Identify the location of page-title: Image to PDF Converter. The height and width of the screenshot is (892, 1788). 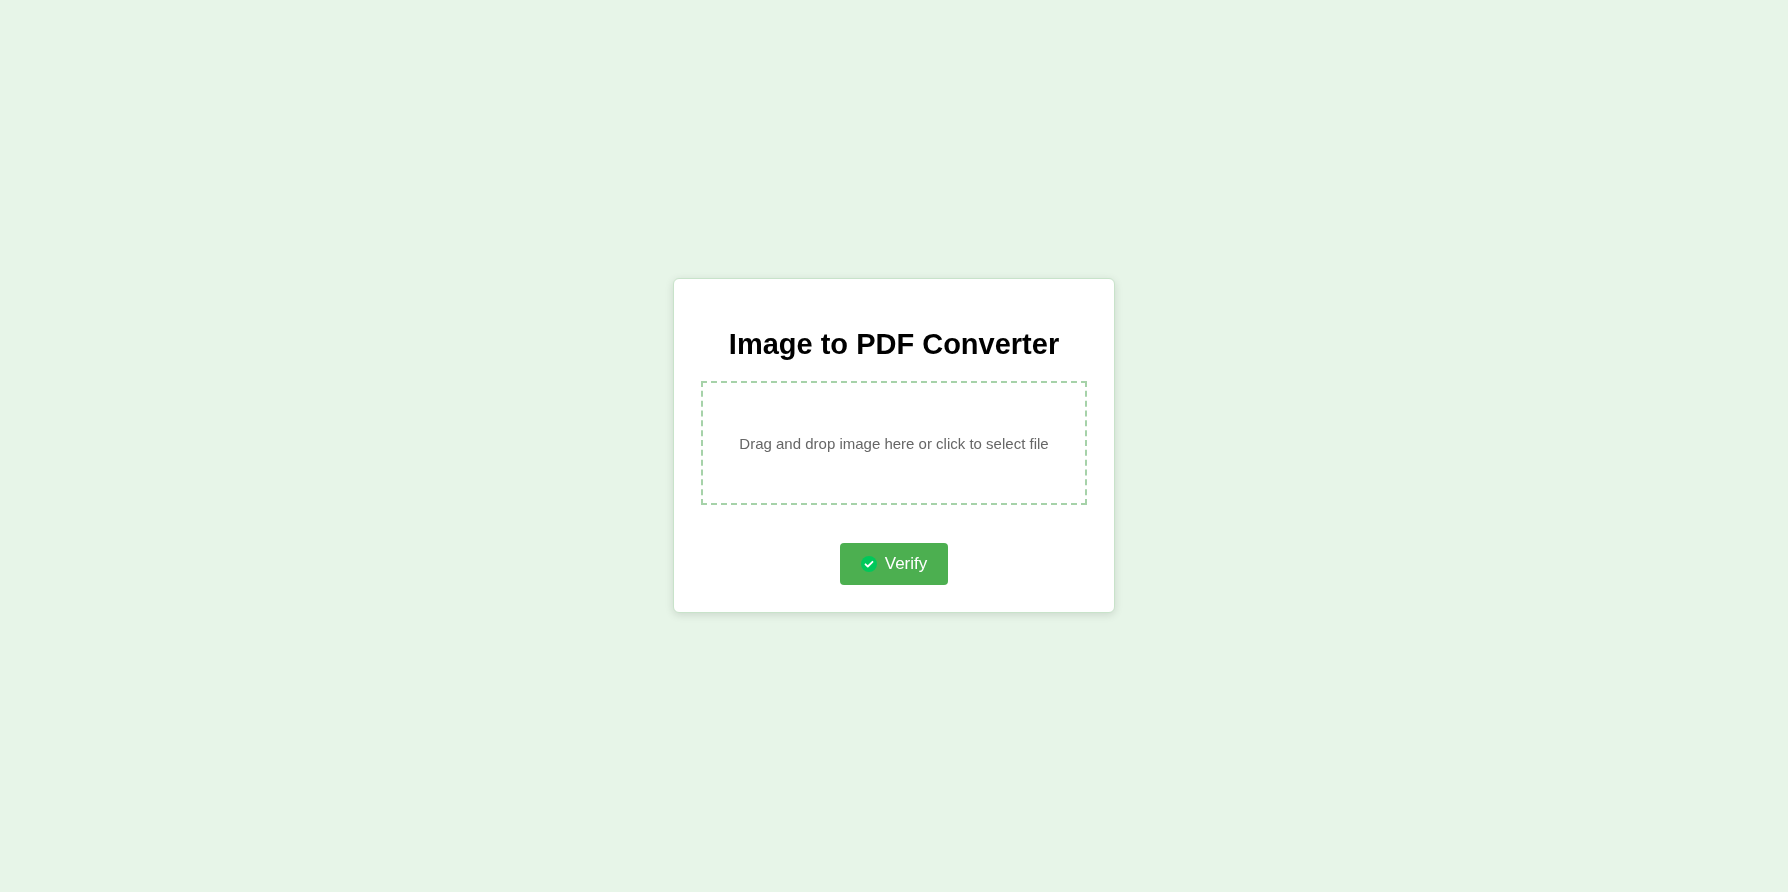
(894, 344).